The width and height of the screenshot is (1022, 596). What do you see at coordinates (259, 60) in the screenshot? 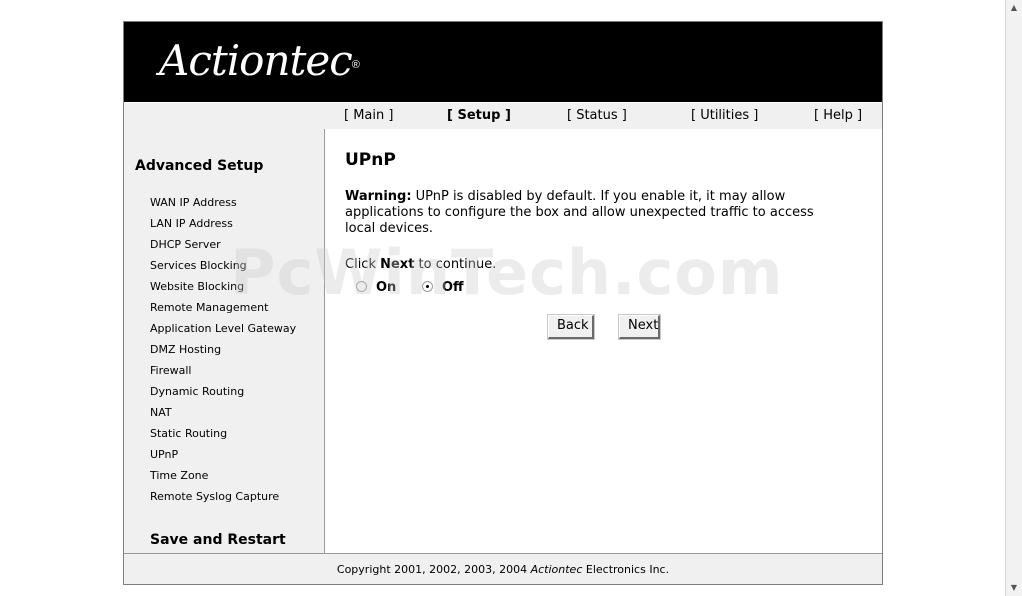
I see `actiontec-logo: Actiontec®` at bounding box center [259, 60].